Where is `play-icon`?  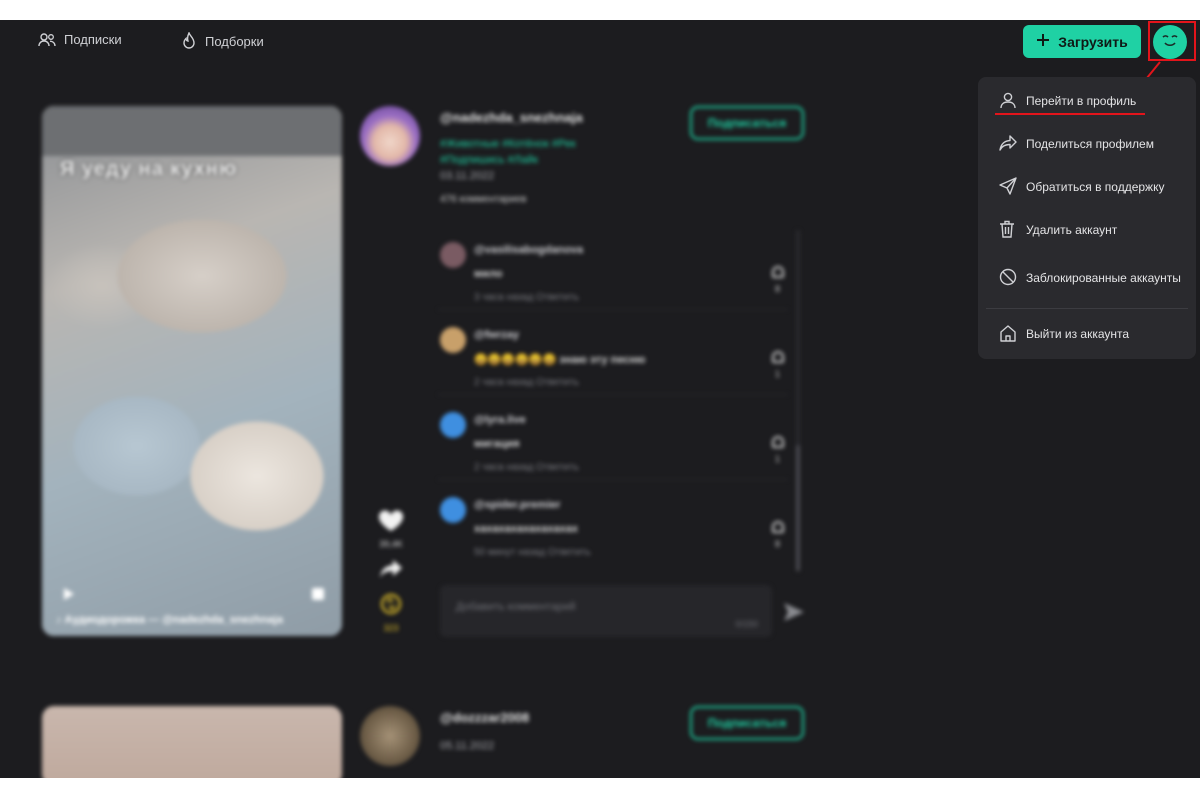 play-icon is located at coordinates (69, 594).